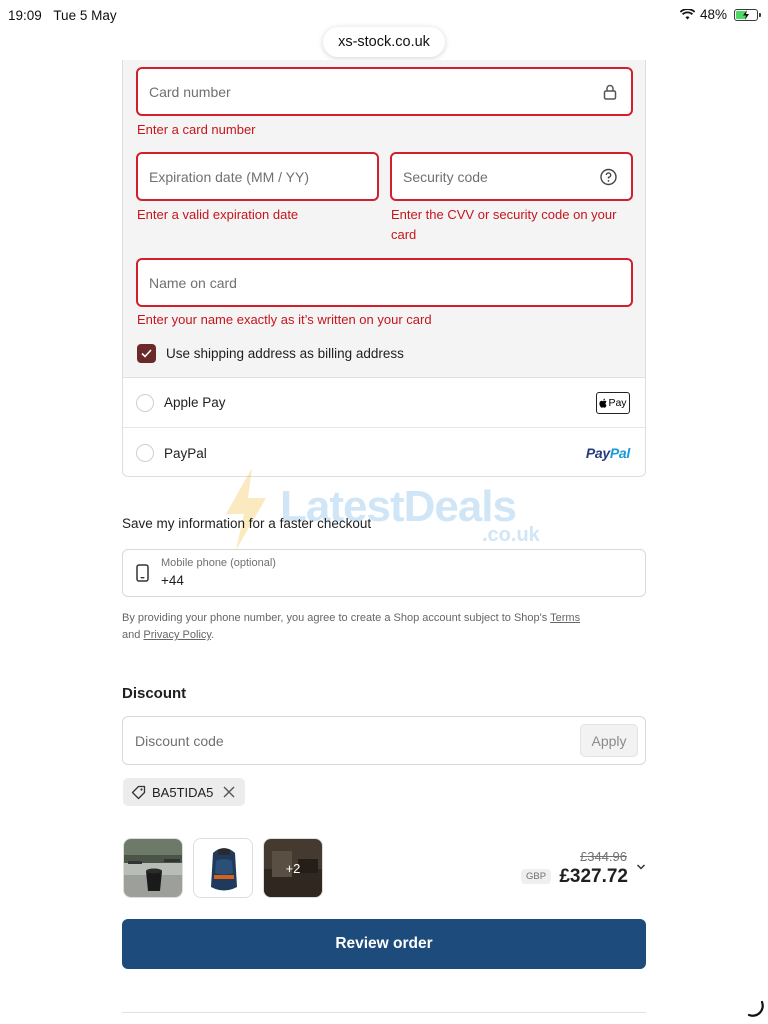 This screenshot has height=1024, width=768. What do you see at coordinates (145, 453) in the screenshot?
I see `paypal-radio` at bounding box center [145, 453].